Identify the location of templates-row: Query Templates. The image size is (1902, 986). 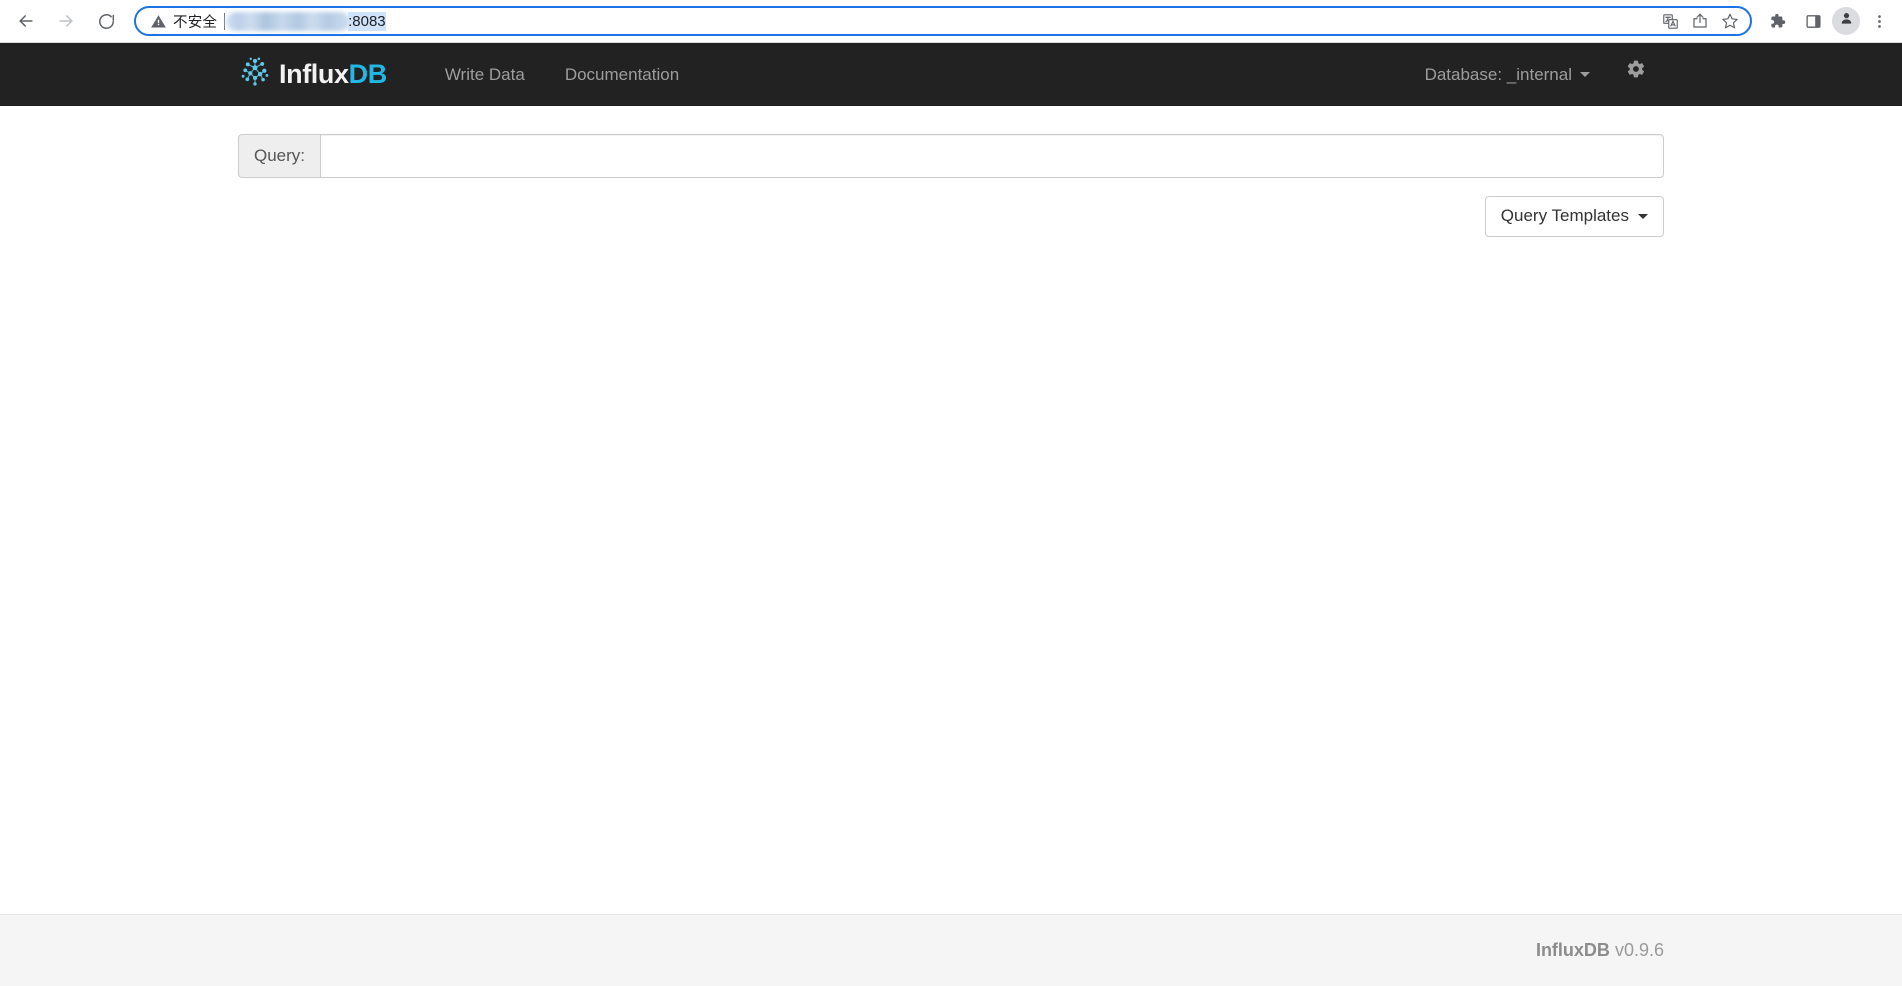
(951, 217).